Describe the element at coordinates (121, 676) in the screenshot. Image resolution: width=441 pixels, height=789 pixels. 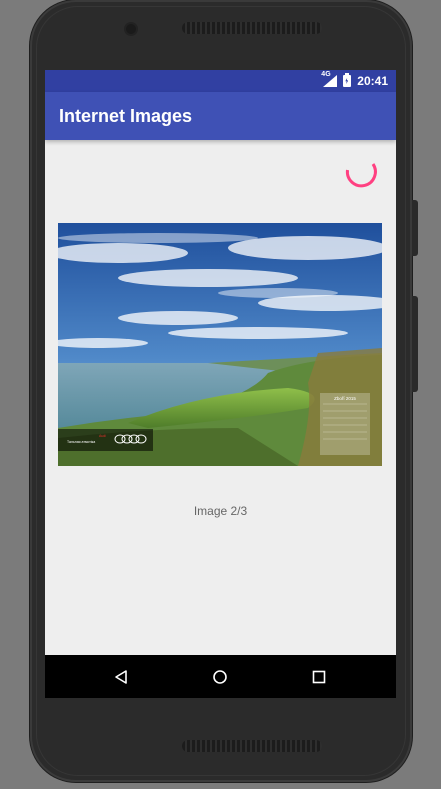
I see `back-icon` at that location.